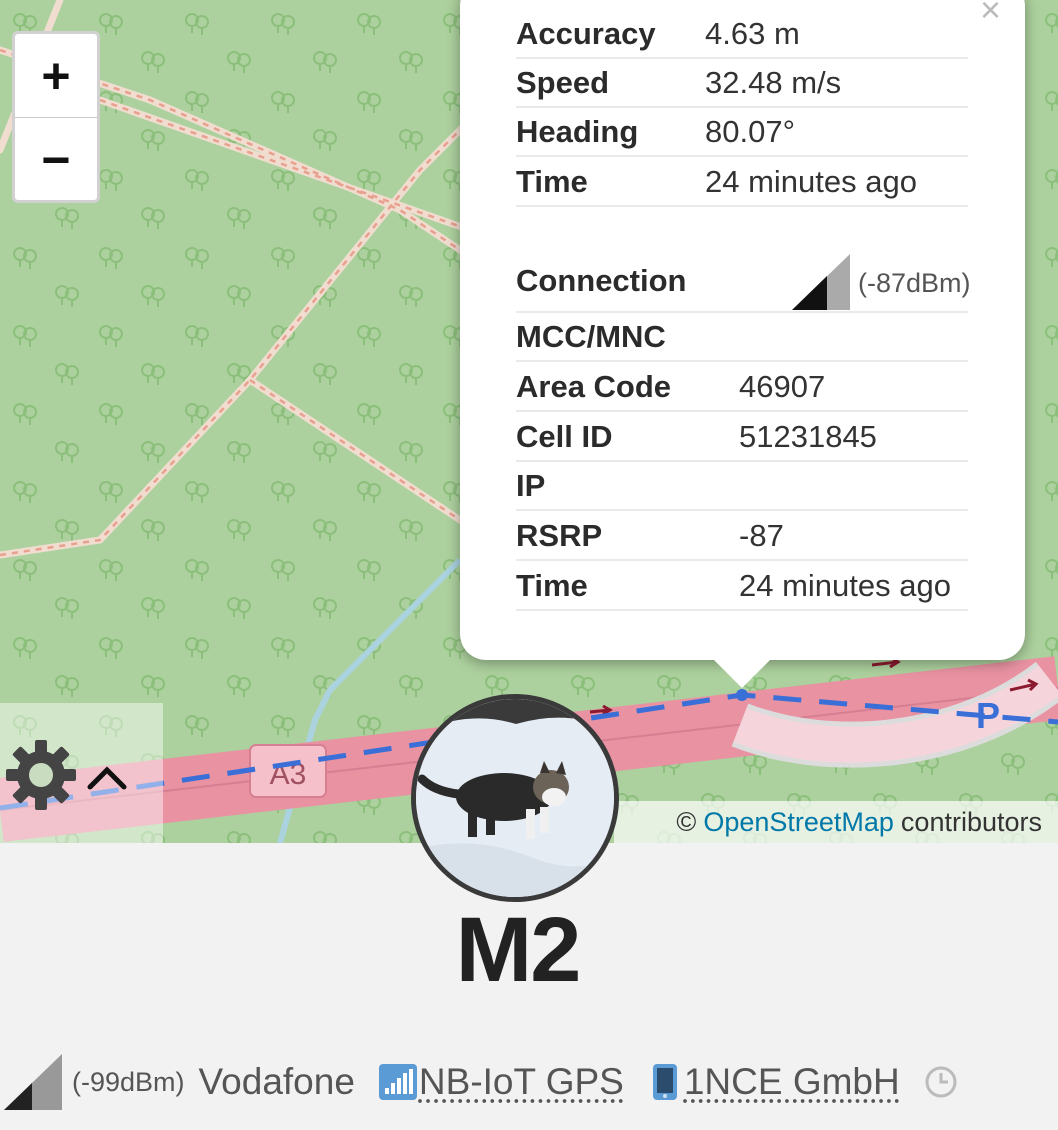 Image resolution: width=1058 pixels, height=1130 pixels. I want to click on close-icon: ×, so click(990, 14).